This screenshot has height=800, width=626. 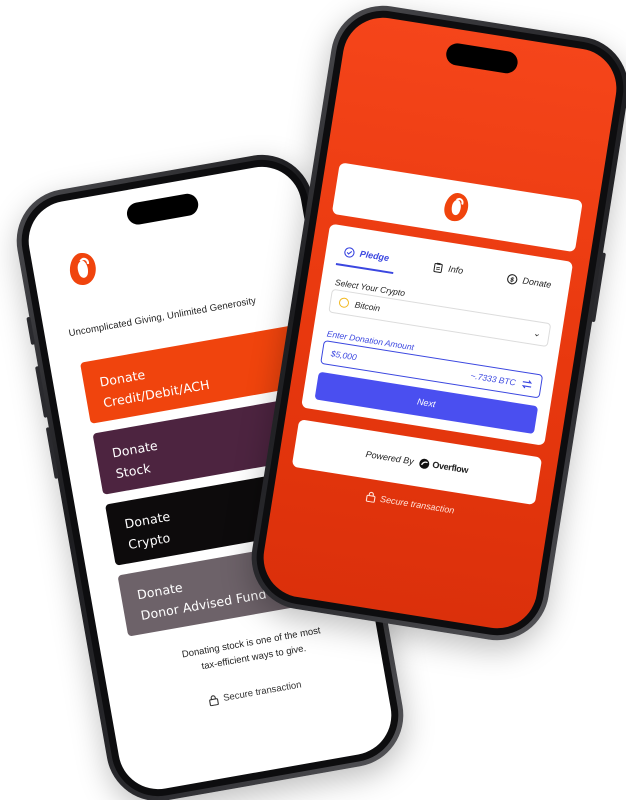 What do you see at coordinates (344, 303) in the screenshot?
I see `bitcoin-icon` at bounding box center [344, 303].